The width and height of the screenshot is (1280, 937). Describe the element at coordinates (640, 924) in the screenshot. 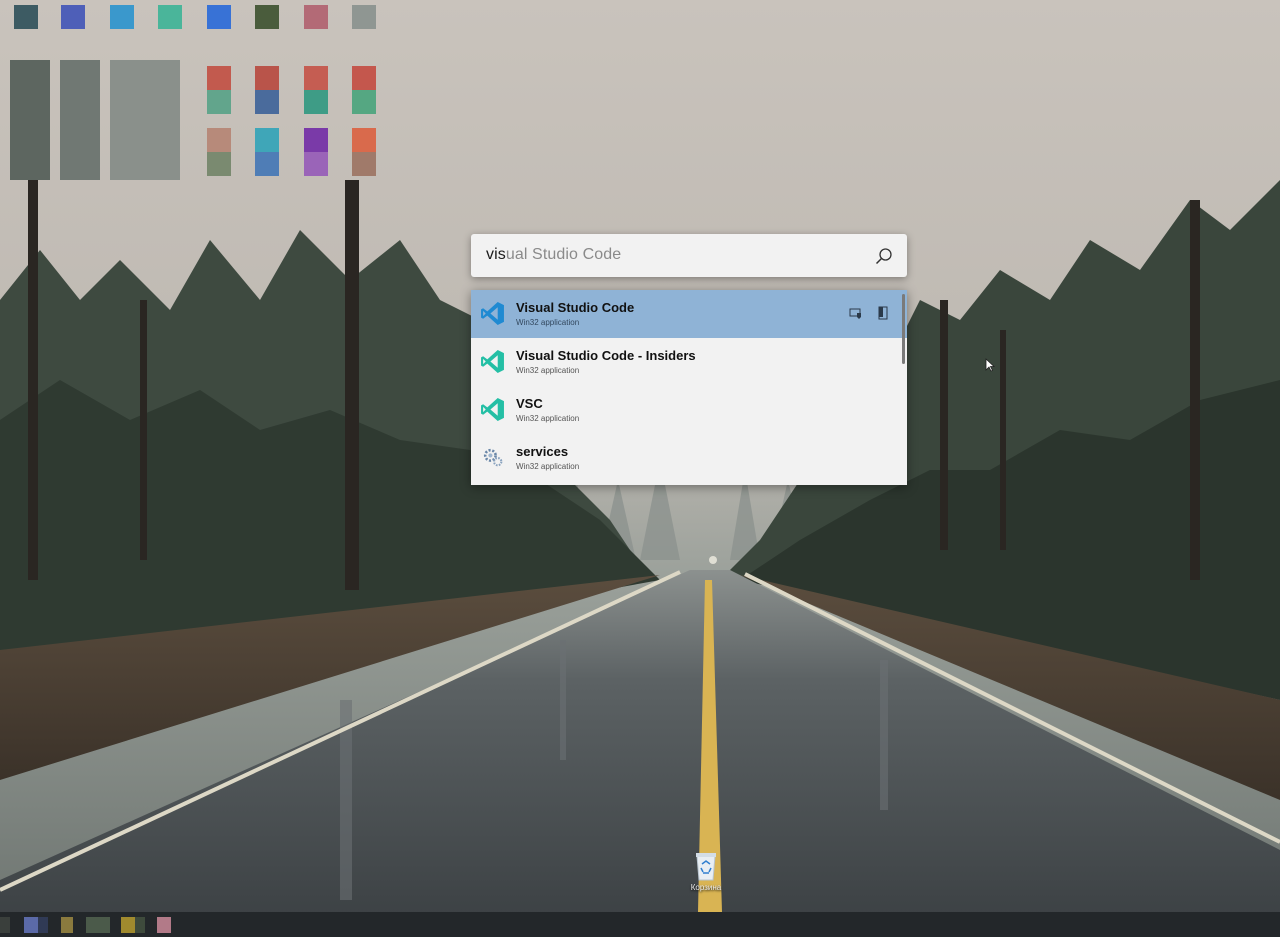

I see `taskbar` at that location.